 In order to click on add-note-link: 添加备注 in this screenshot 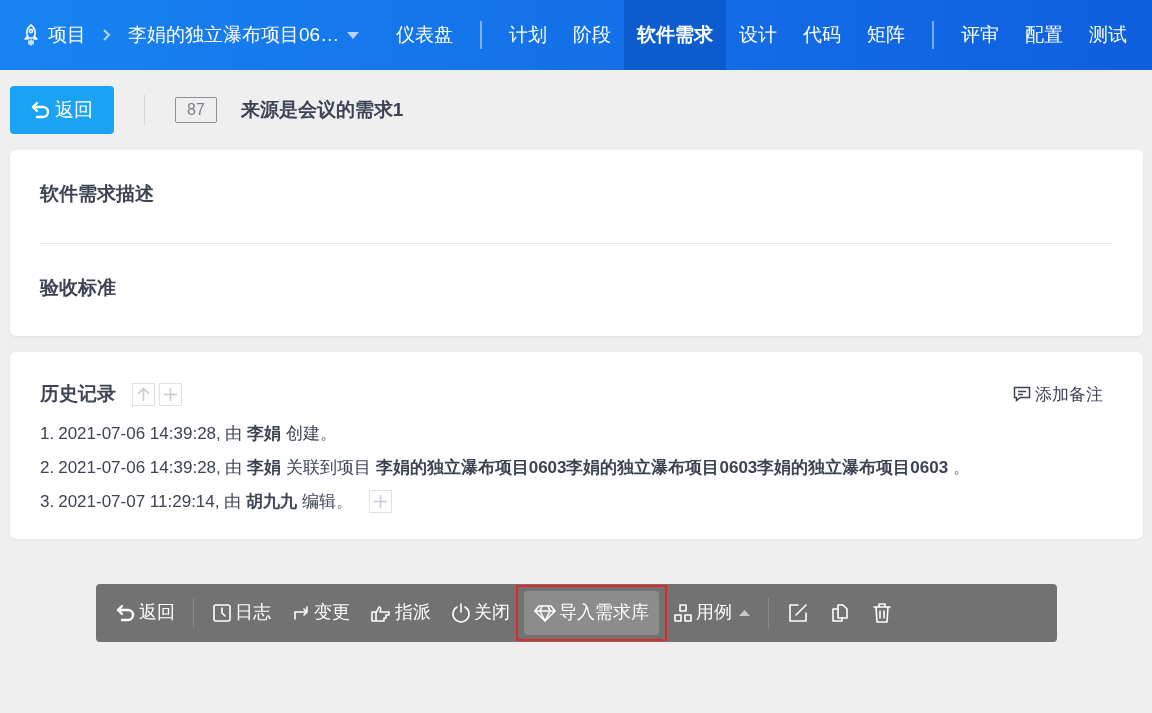, I will do `click(1058, 394)`.